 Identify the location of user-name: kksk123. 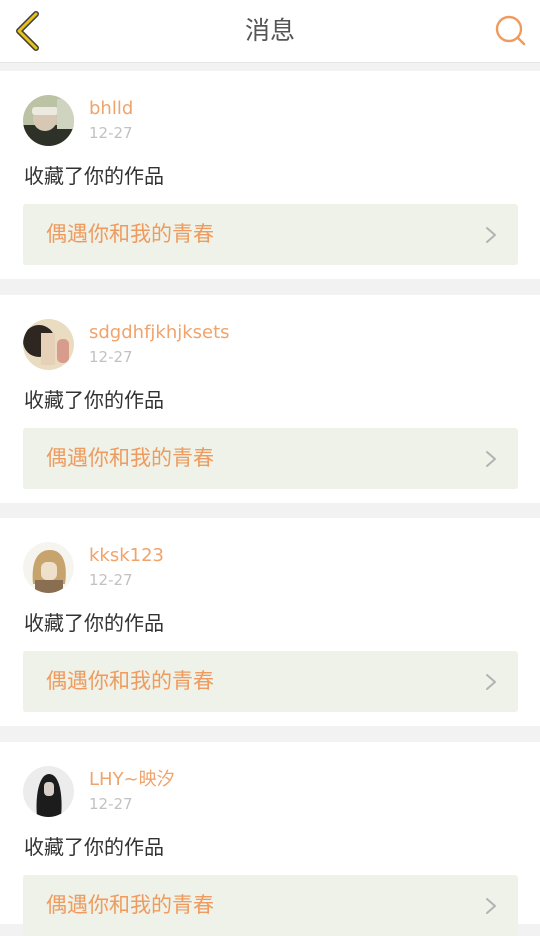
(126, 556).